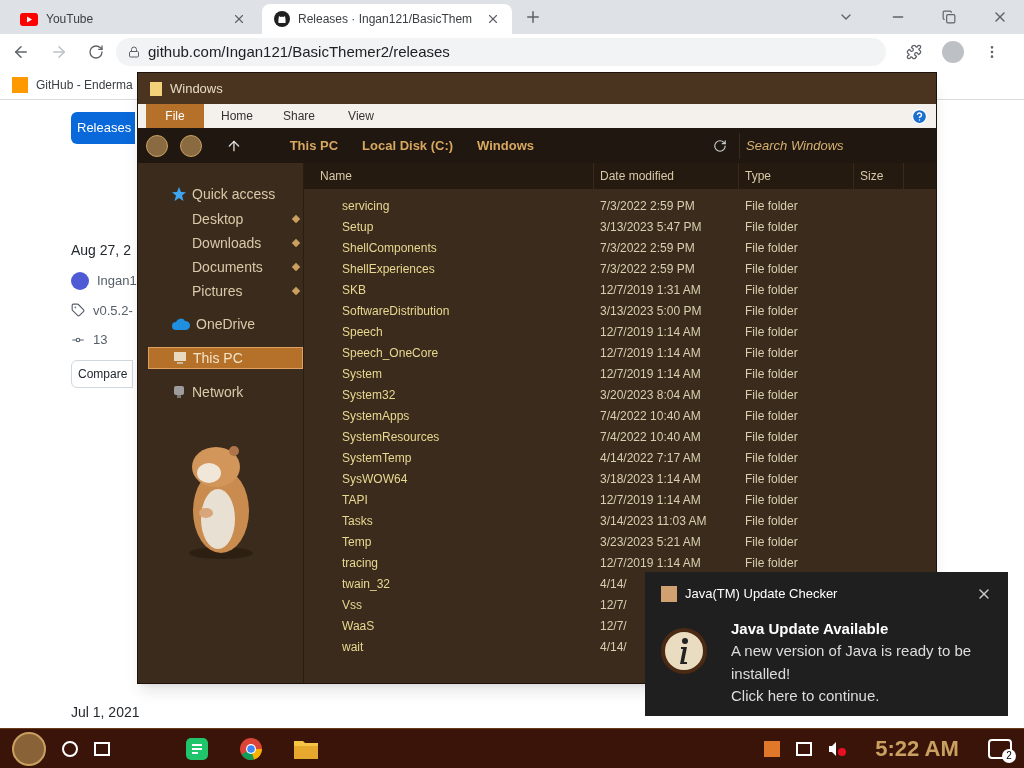 This screenshot has width=1024, height=768. Describe the element at coordinates (357, 520) in the screenshot. I see `file-name: Tasks` at that location.